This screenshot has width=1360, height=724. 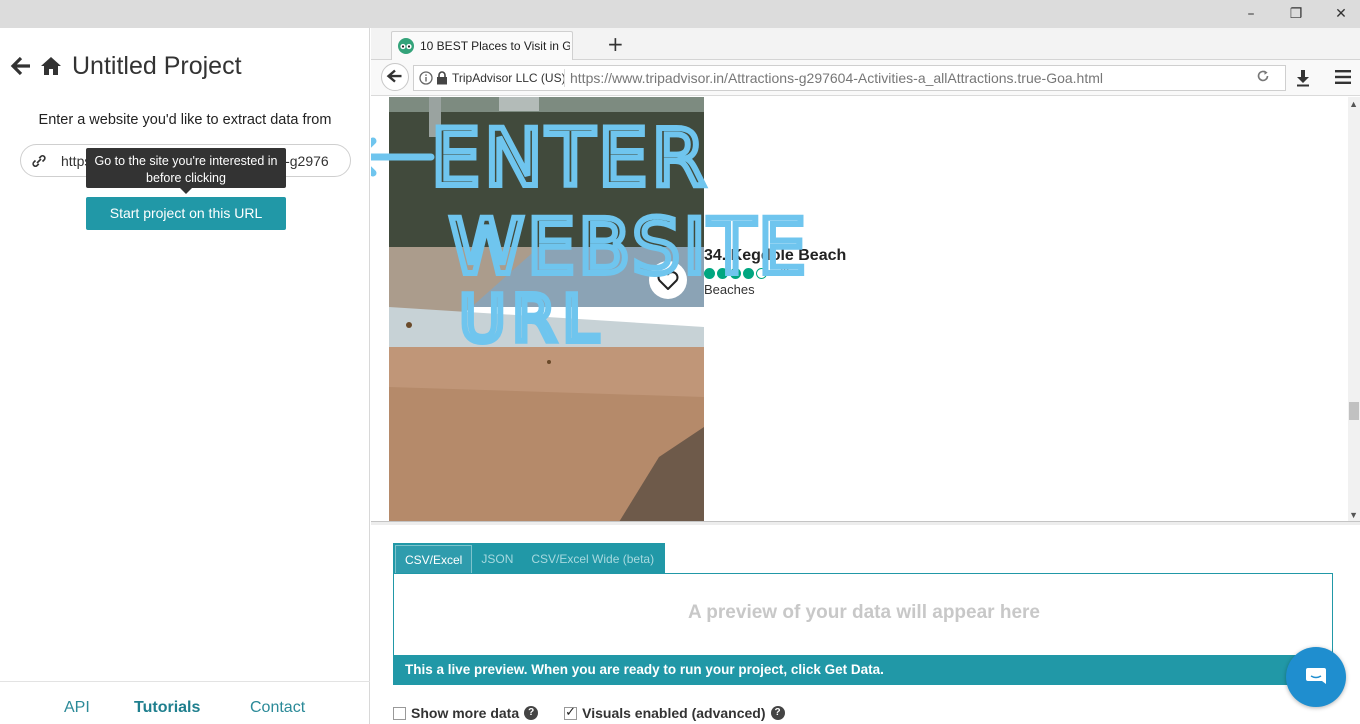 I want to click on tutorials-link: Tutorials, so click(x=167, y=708).